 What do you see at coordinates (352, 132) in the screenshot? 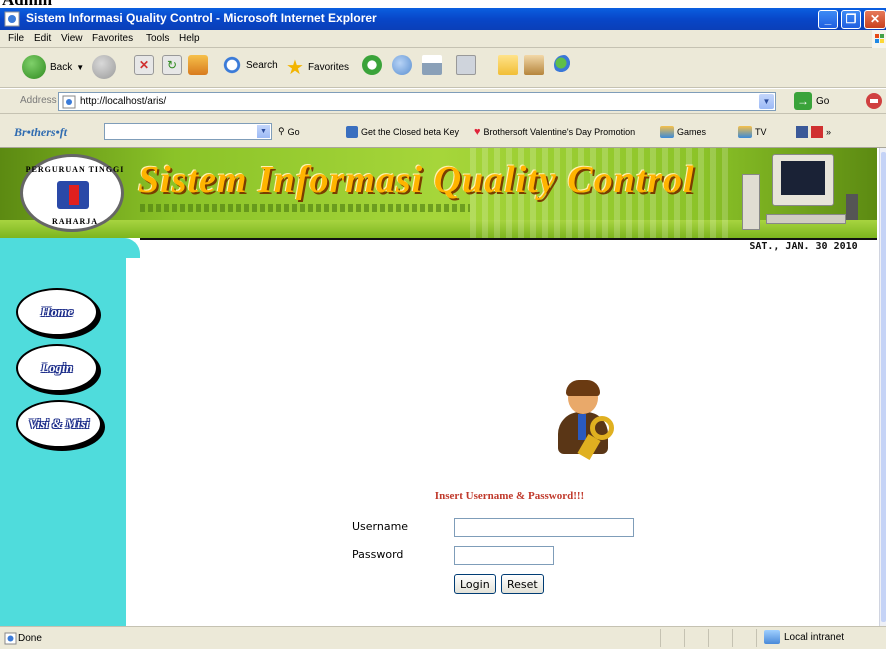
I see `game-icon` at bounding box center [352, 132].